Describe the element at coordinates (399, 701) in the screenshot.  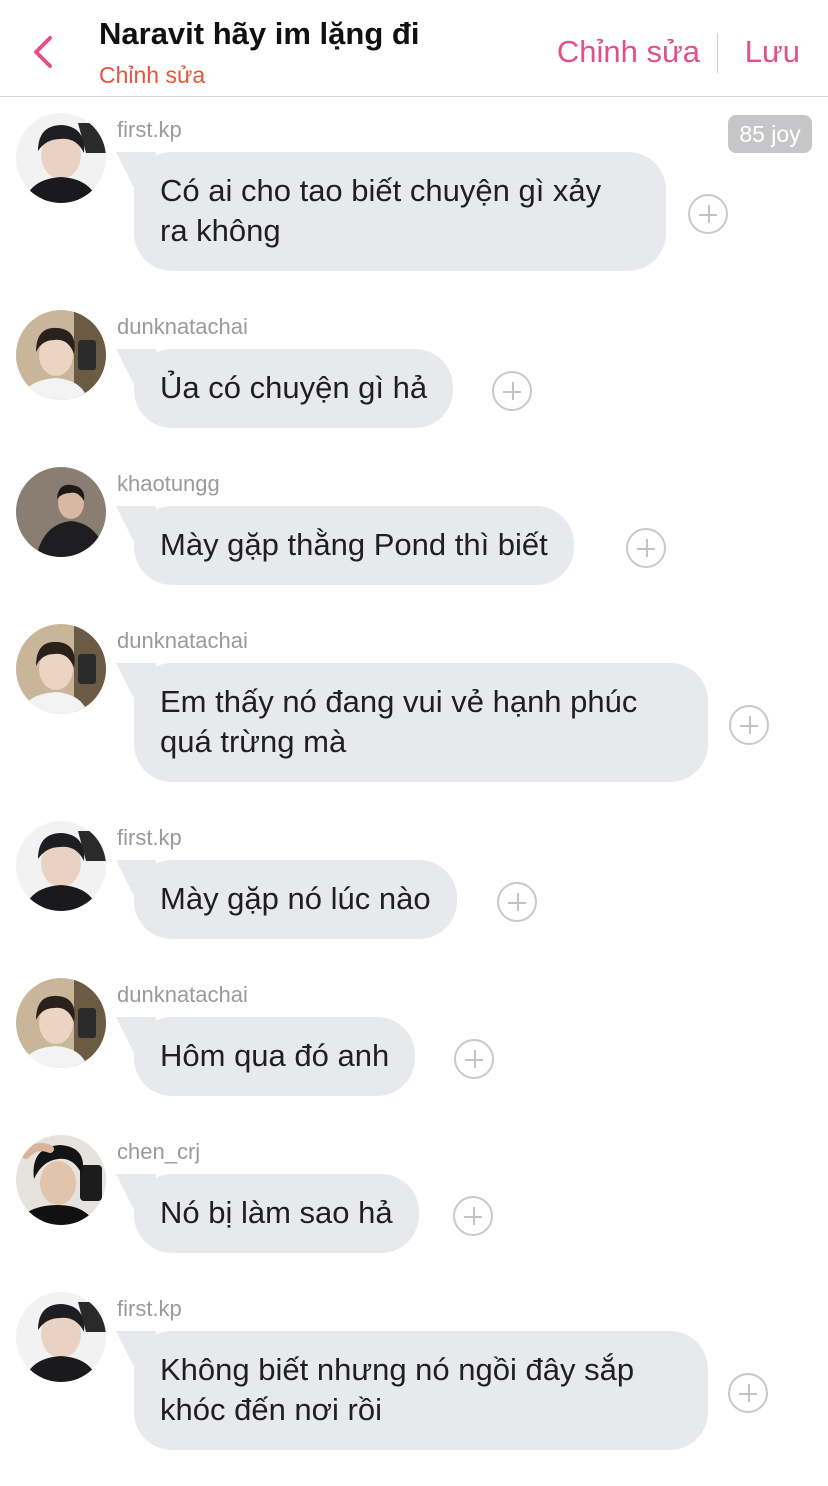
I see `message-text-line: Em thấy nó đang vui vẻ hạnh phúc` at that location.